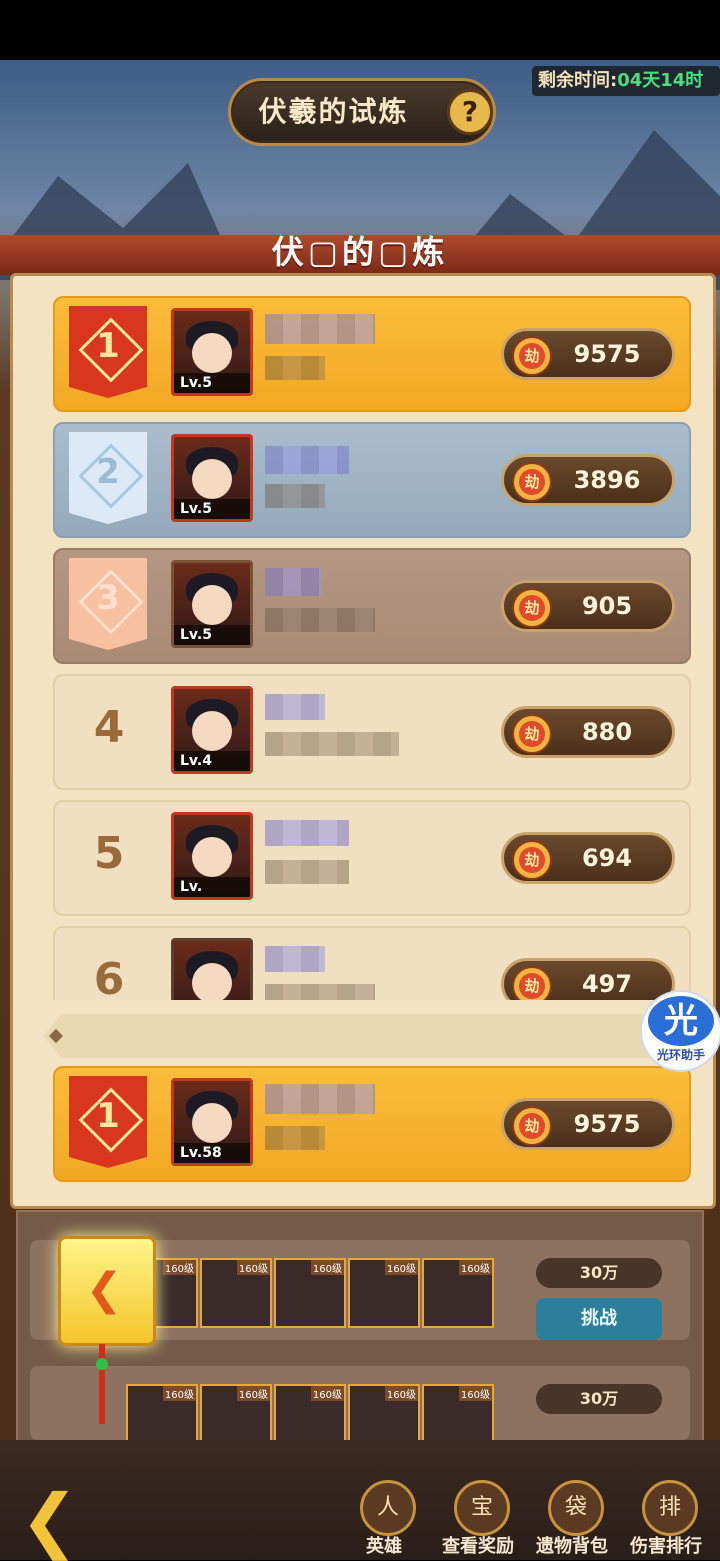 This screenshot has height=1561, width=720. What do you see at coordinates (607, 732) in the screenshot?
I see `score-value: 880` at bounding box center [607, 732].